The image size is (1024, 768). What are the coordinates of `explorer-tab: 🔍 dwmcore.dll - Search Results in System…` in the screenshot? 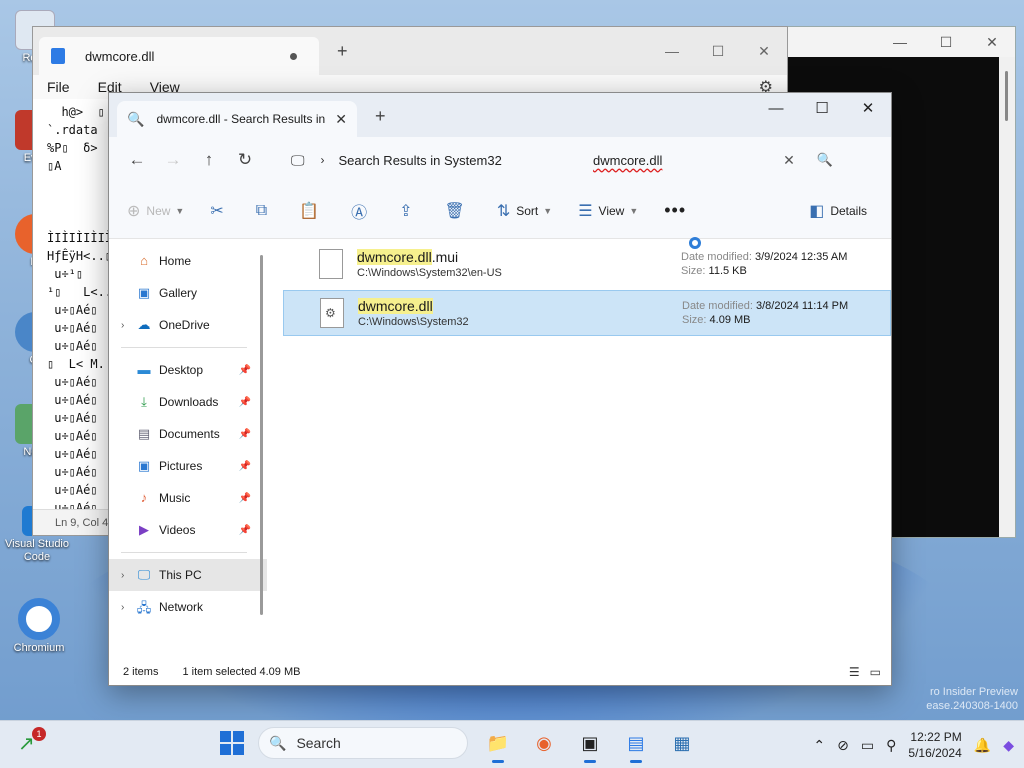 It's located at (237, 119).